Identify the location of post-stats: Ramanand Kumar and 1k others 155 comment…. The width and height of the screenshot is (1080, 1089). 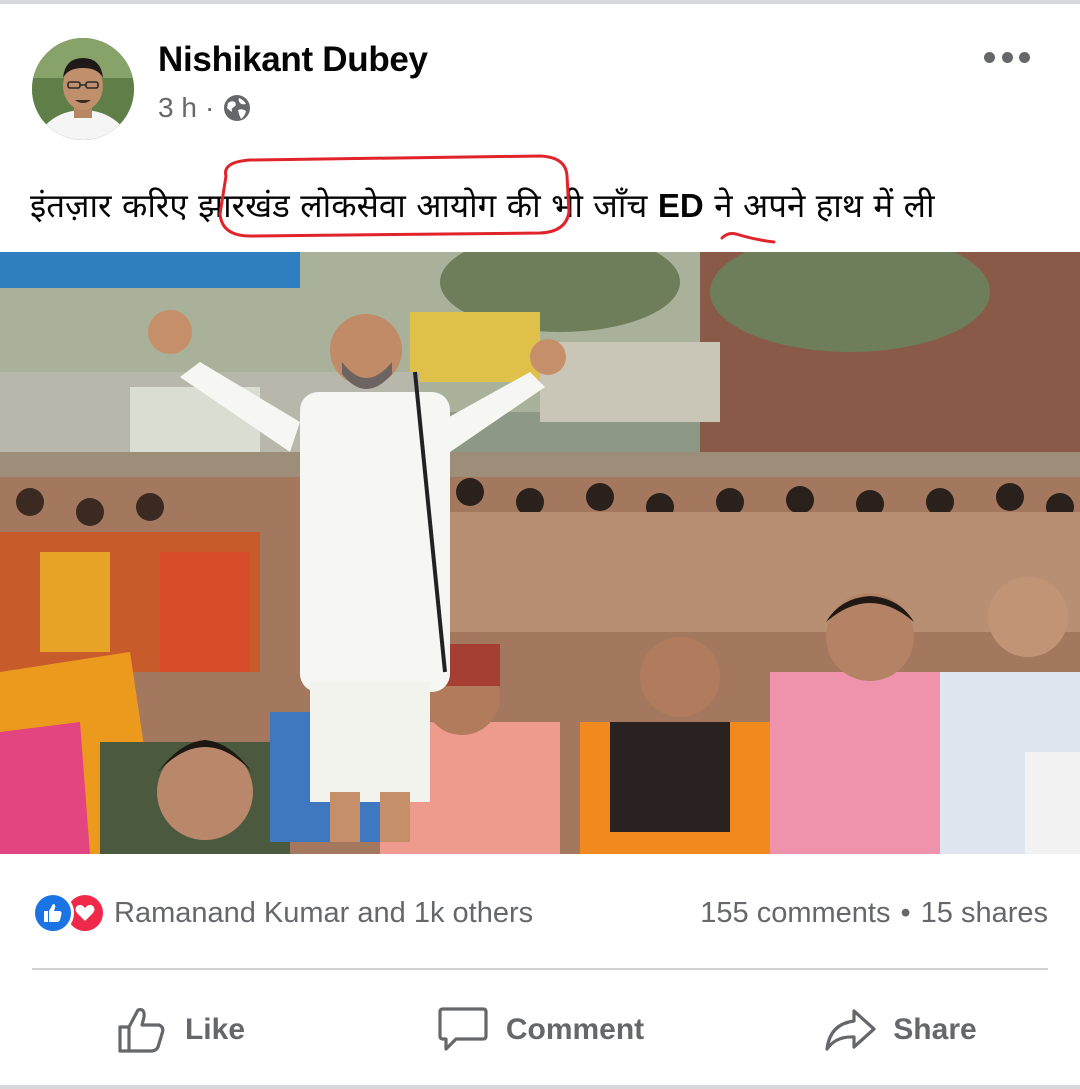
(540, 913).